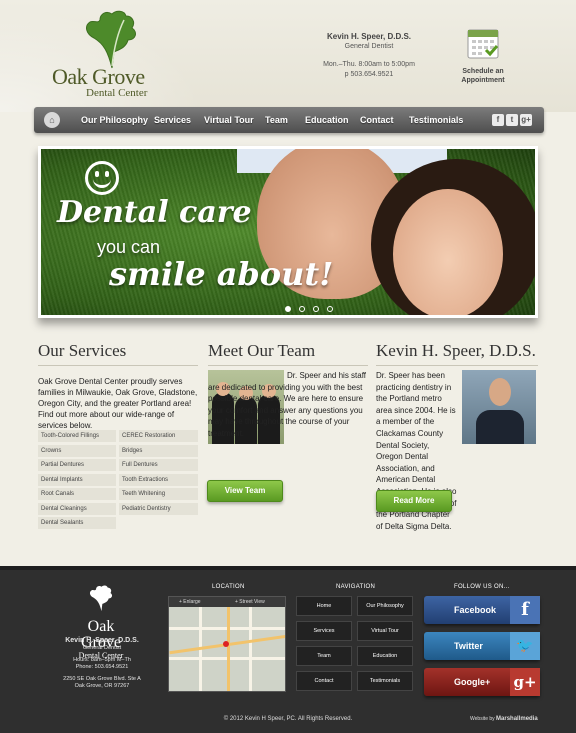 The image size is (576, 733). Describe the element at coordinates (499, 407) in the screenshot. I see `doctor-photo` at that location.